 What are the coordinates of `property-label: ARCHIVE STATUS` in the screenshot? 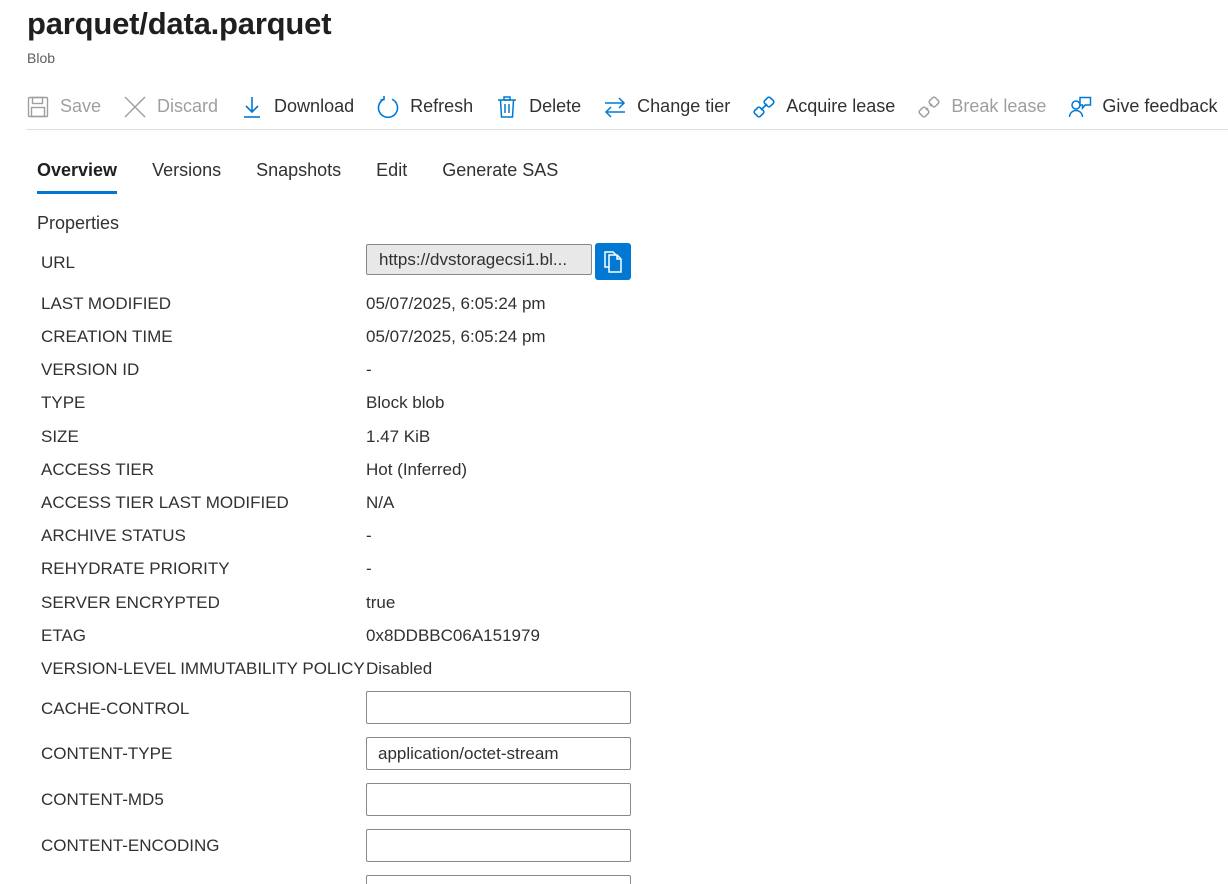 It's located at (113, 535).